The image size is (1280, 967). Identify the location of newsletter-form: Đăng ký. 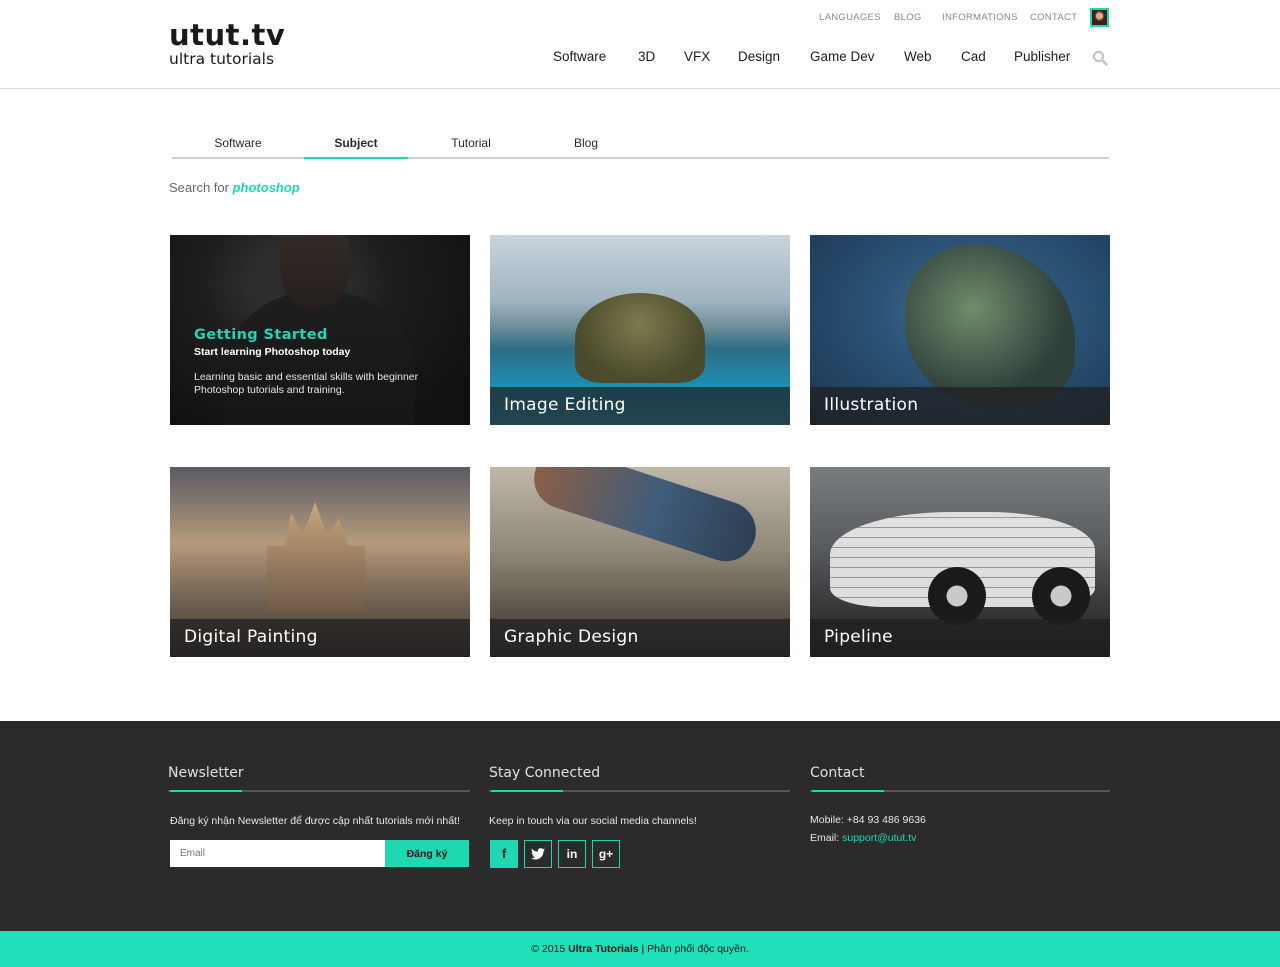
(319, 853).